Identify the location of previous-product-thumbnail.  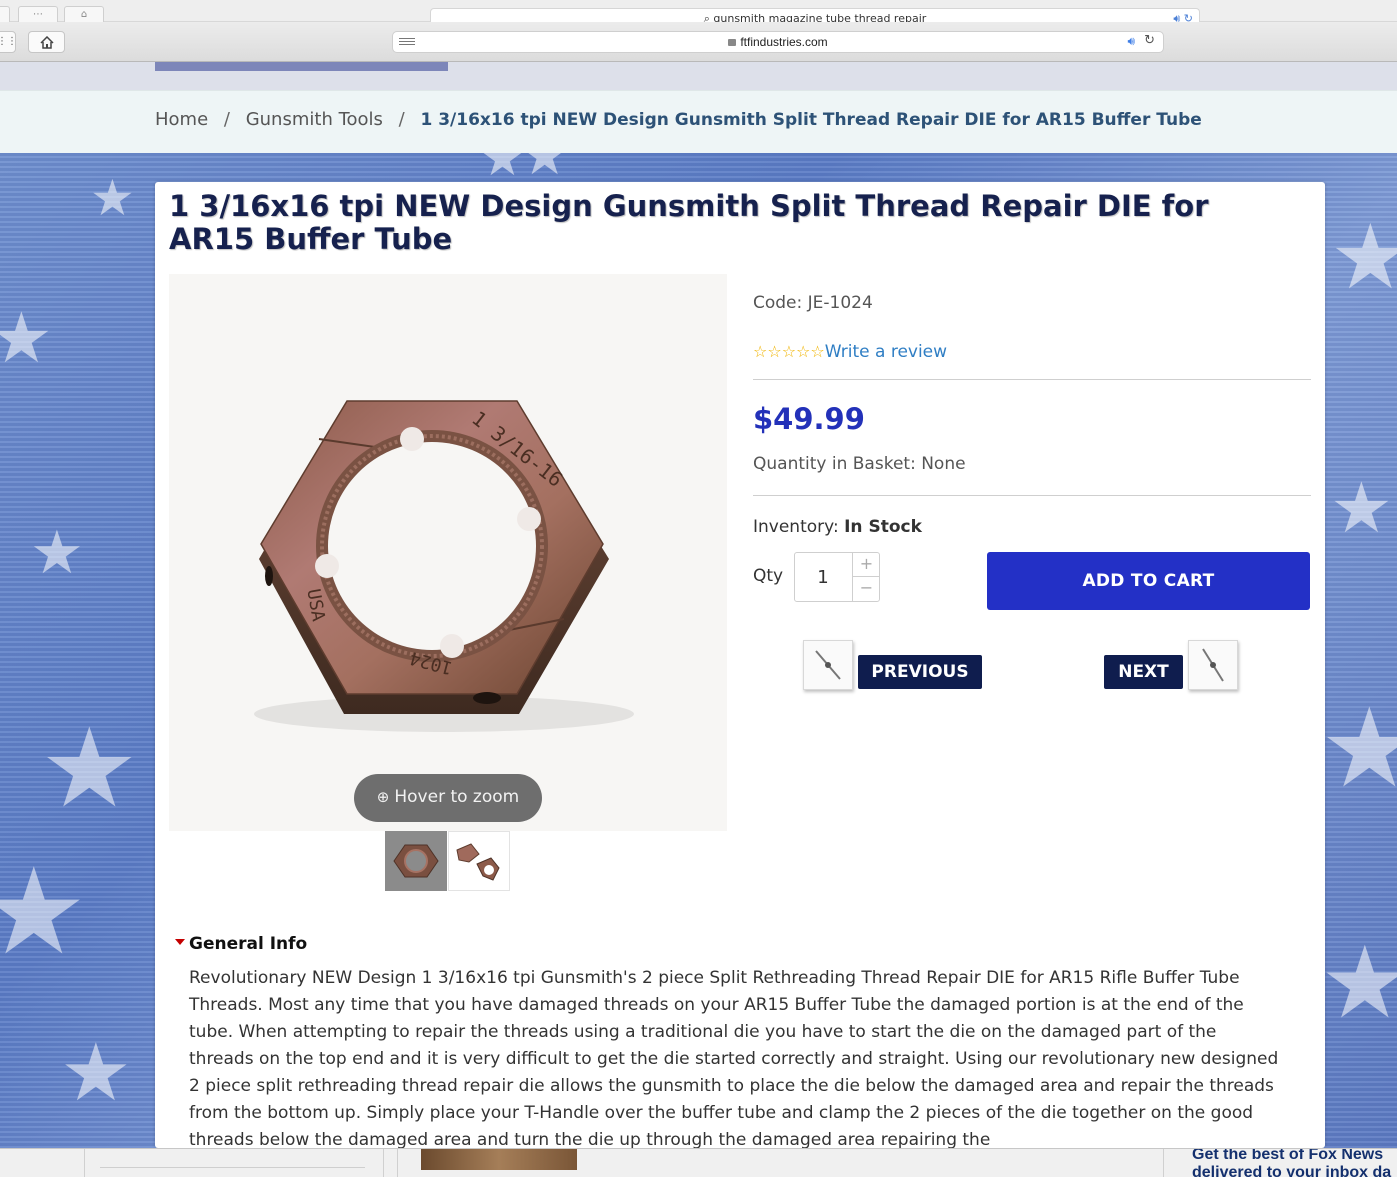
(828, 665).